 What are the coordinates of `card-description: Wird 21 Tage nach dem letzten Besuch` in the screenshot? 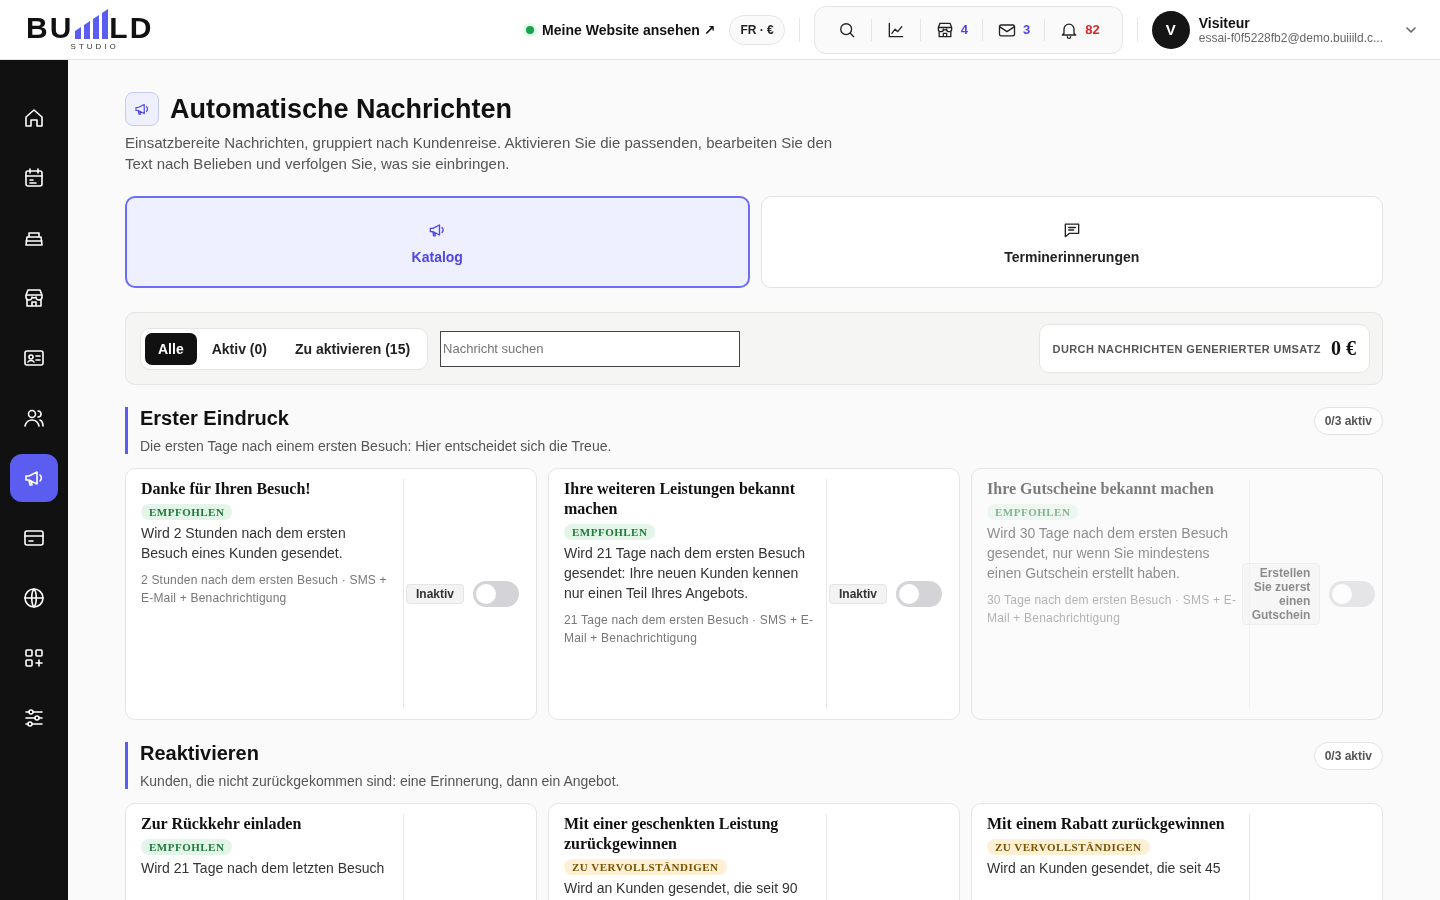 It's located at (263, 868).